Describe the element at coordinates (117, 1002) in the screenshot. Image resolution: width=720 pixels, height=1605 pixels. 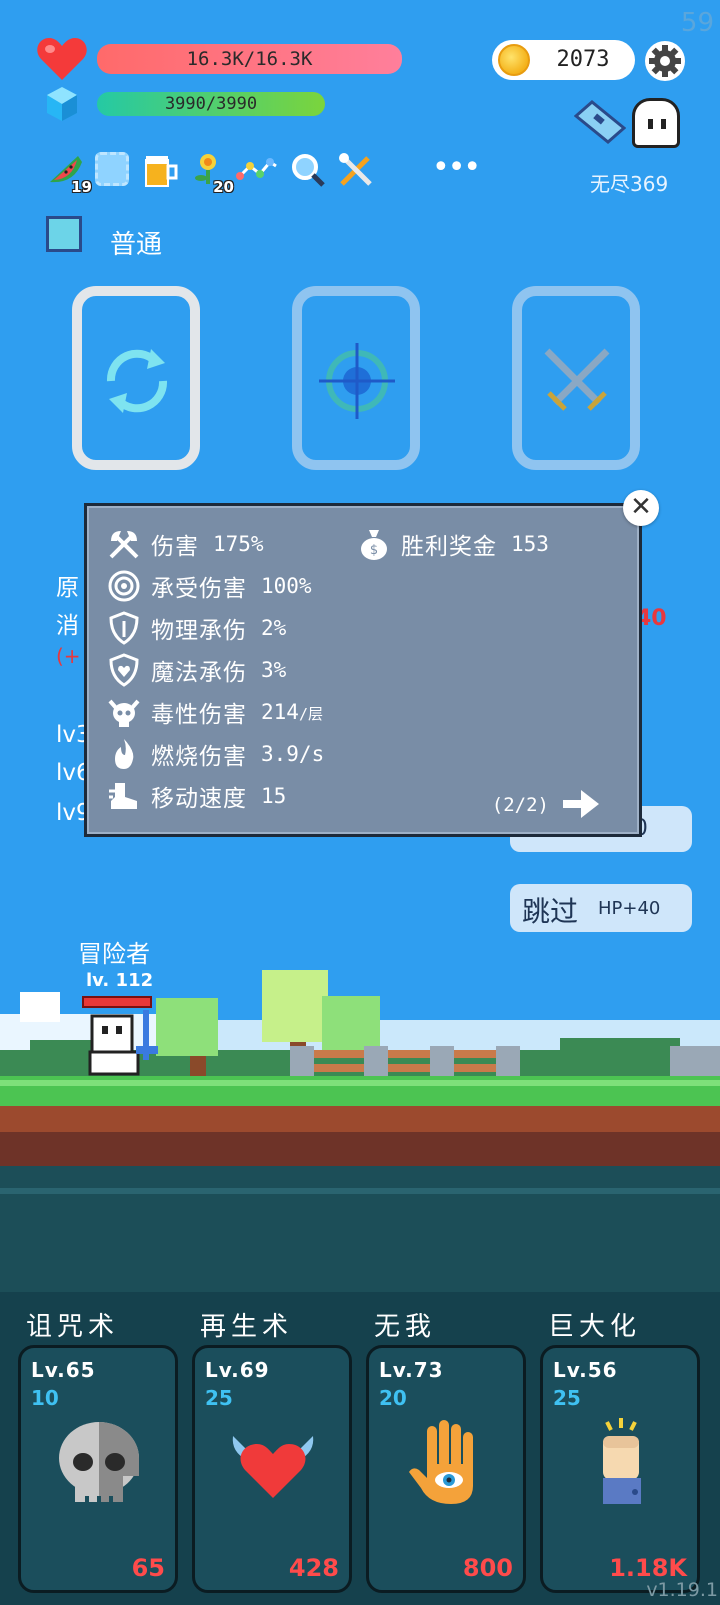
I see `hero-hp-bar` at that location.